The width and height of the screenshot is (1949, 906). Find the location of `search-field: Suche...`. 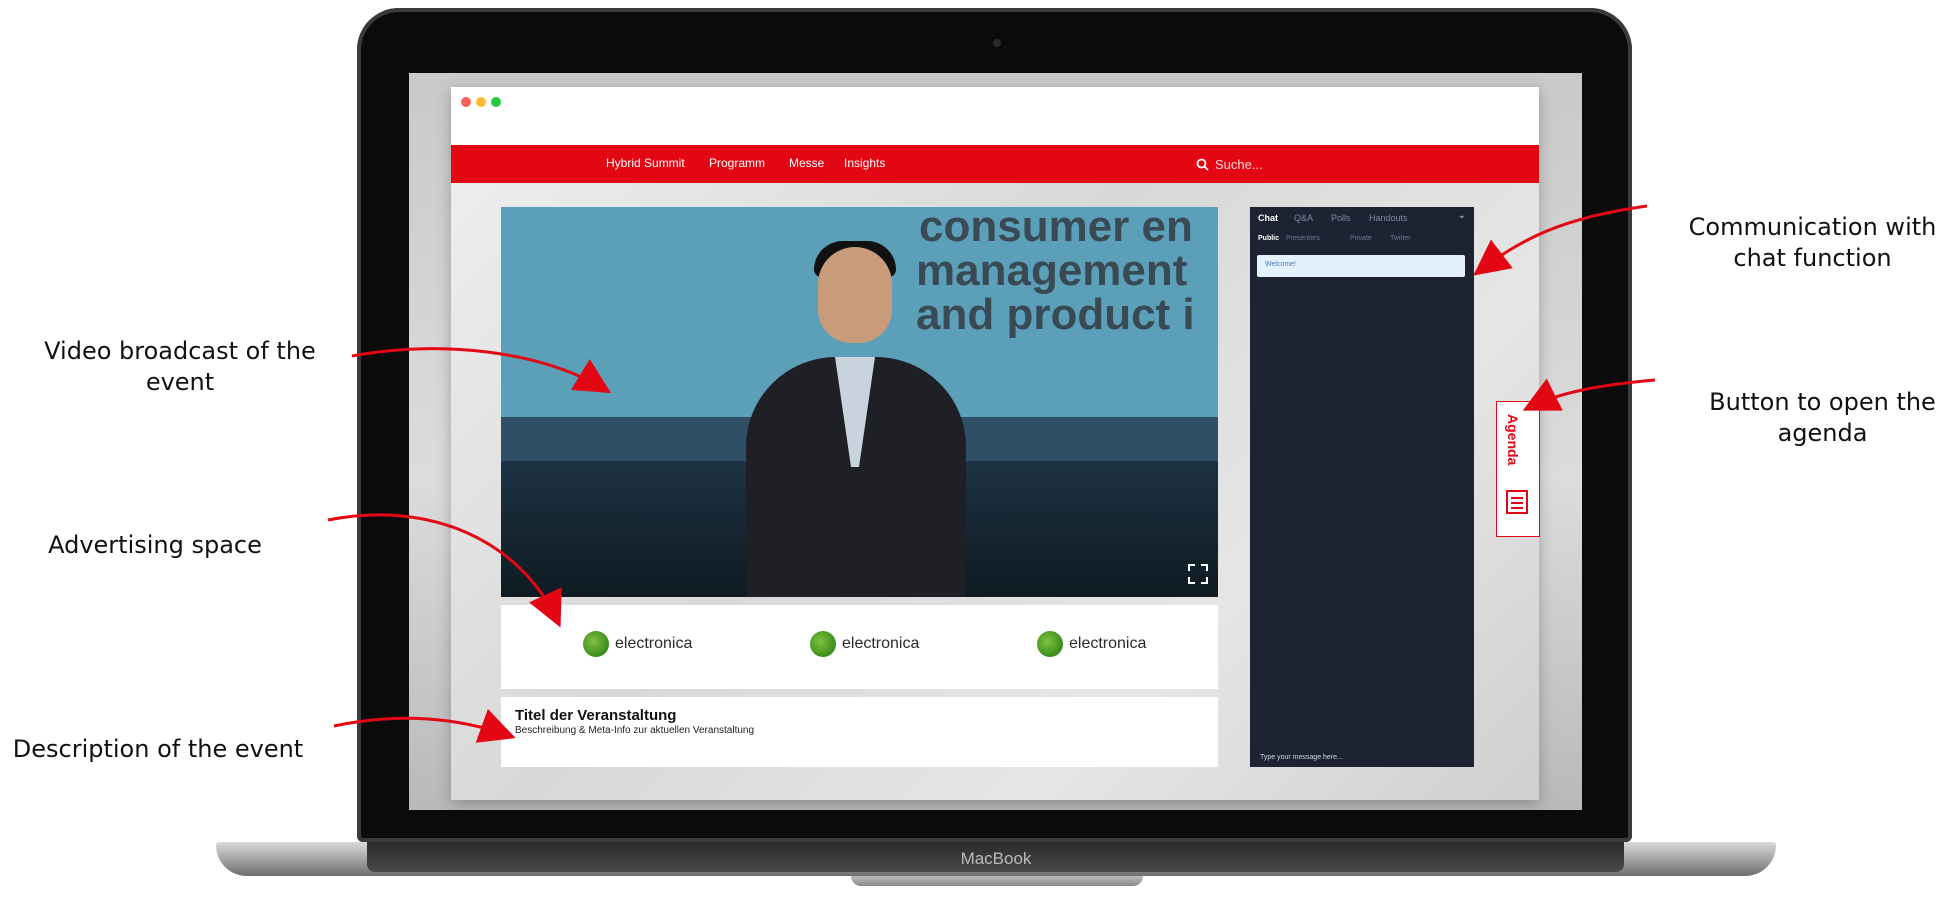

search-field: Suche... is located at coordinates (1229, 164).